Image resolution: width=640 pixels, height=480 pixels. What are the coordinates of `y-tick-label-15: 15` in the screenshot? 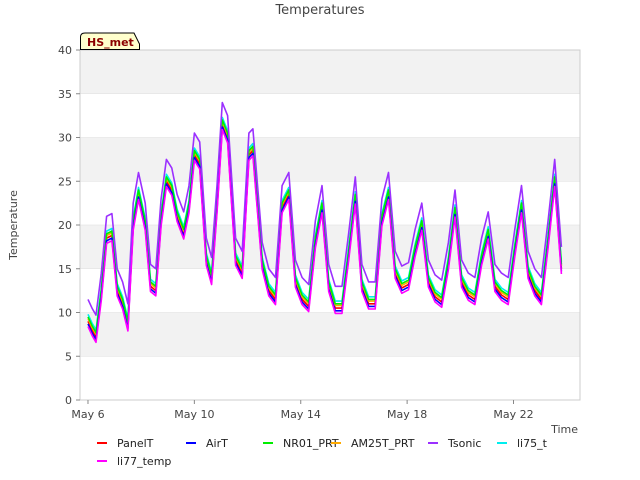 It's located at (65, 269).